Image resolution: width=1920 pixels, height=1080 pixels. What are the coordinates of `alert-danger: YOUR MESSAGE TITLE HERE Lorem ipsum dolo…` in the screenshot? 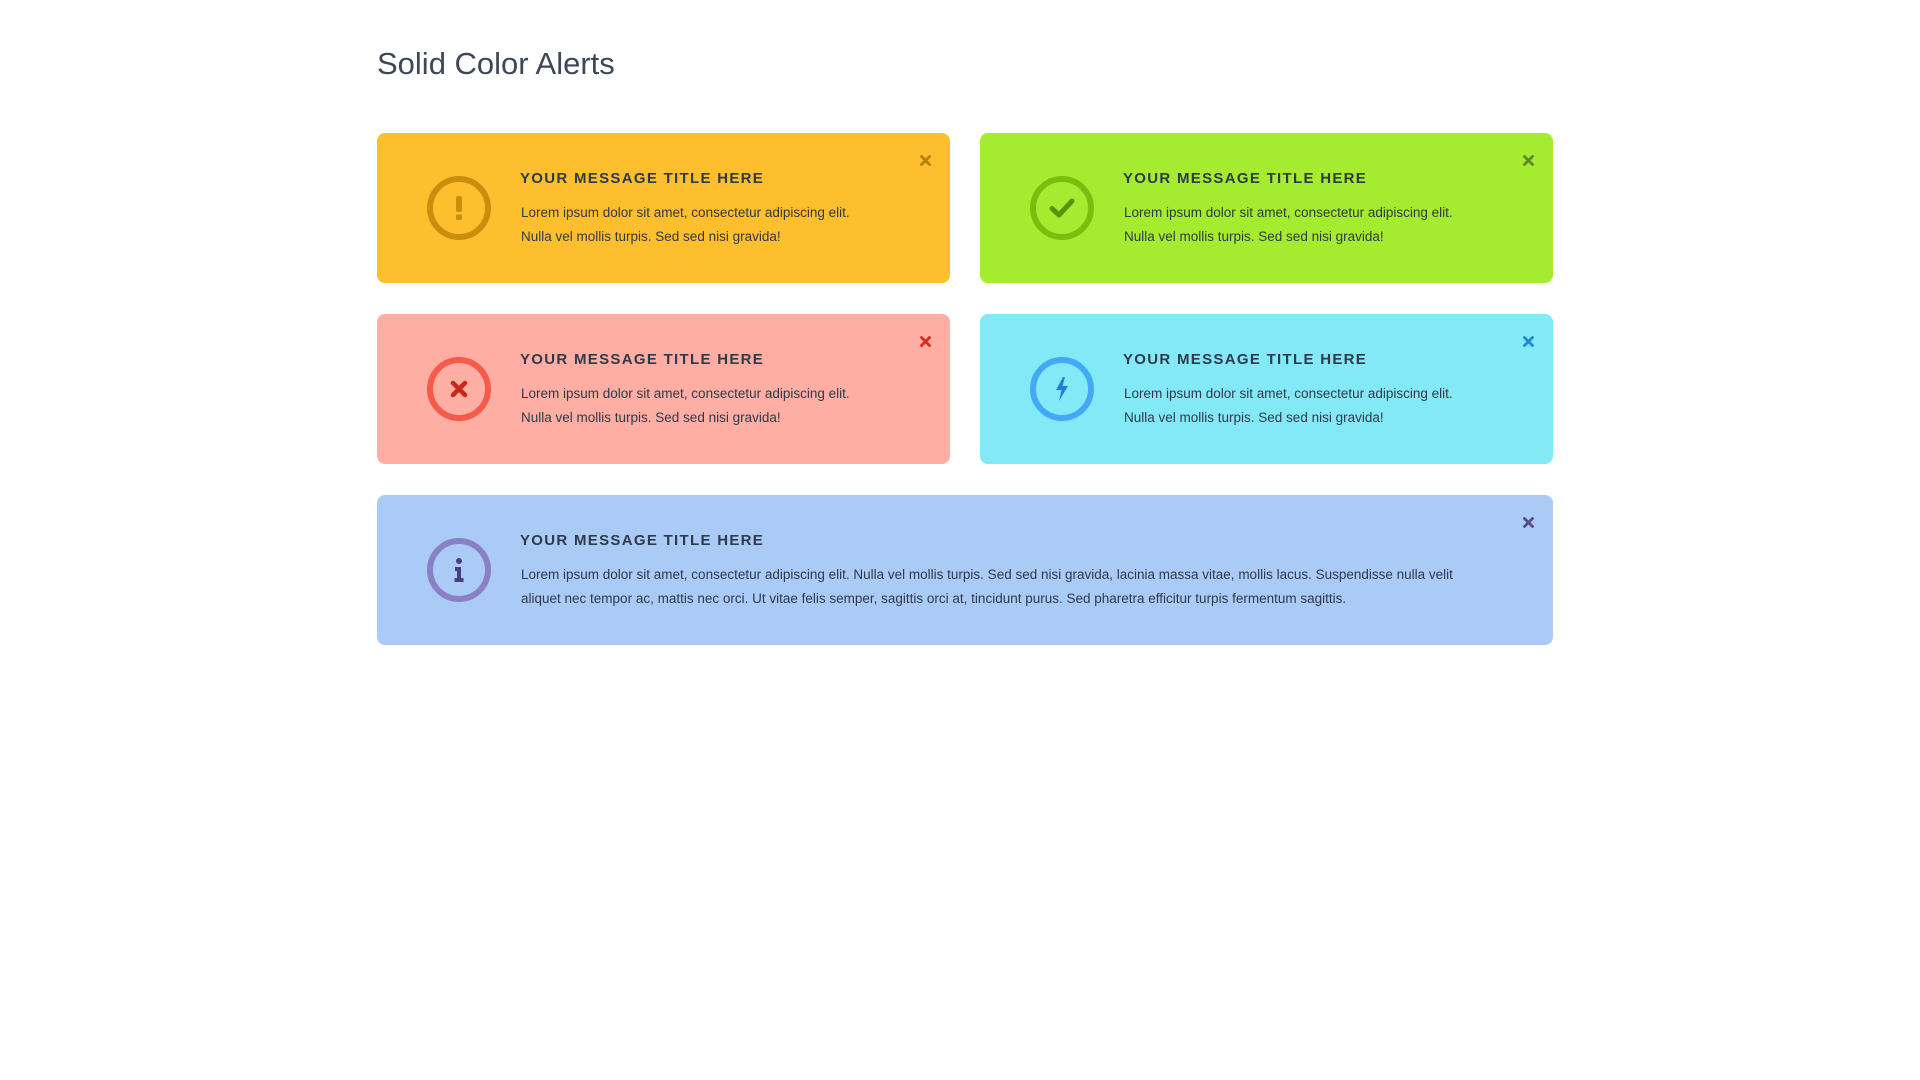 It's located at (663, 389).